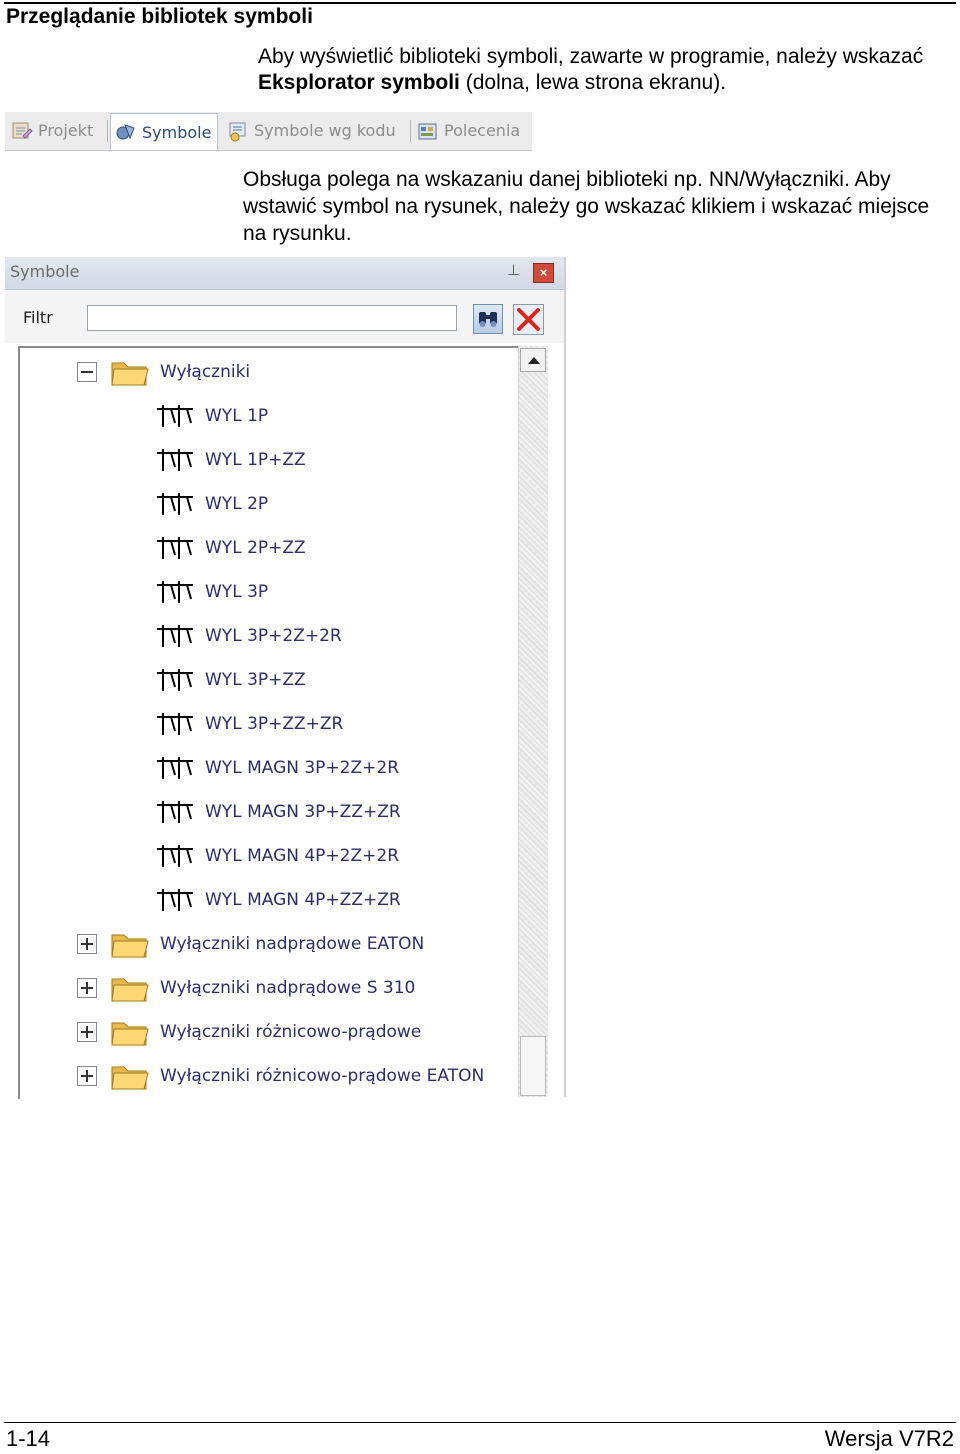 Image resolution: width=960 pixels, height=1454 pixels. I want to click on tree-symbol-item: WYL MAGN 3P+ZZ+ZR, so click(277, 812).